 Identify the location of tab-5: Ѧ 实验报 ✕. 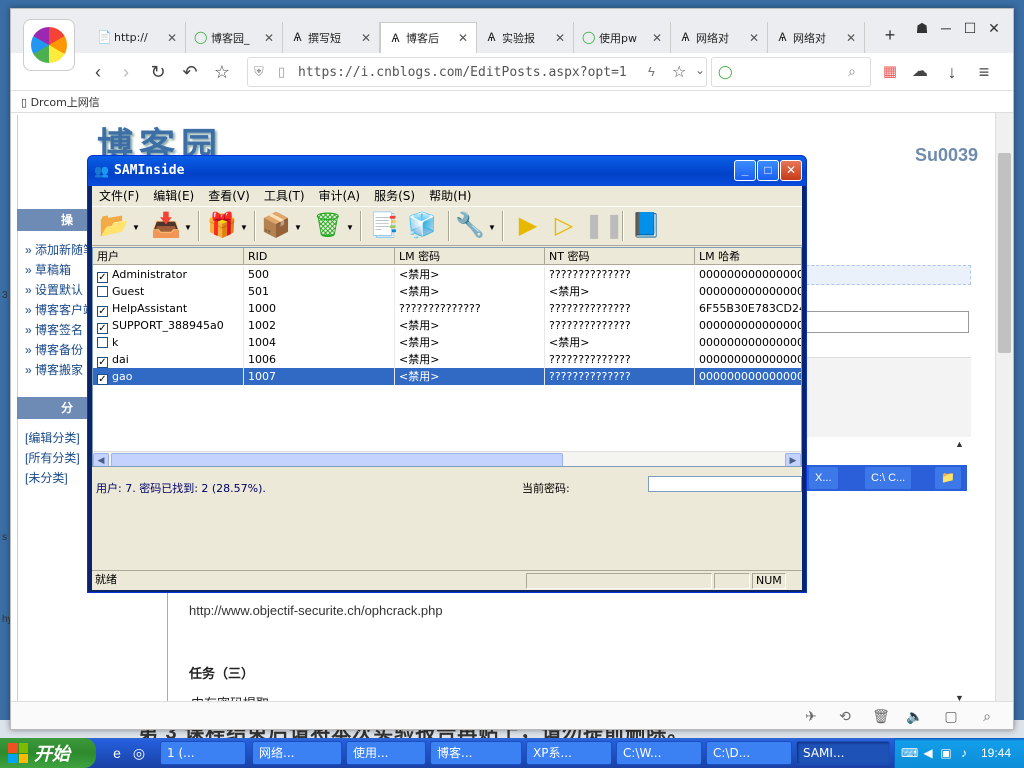
(525, 37).